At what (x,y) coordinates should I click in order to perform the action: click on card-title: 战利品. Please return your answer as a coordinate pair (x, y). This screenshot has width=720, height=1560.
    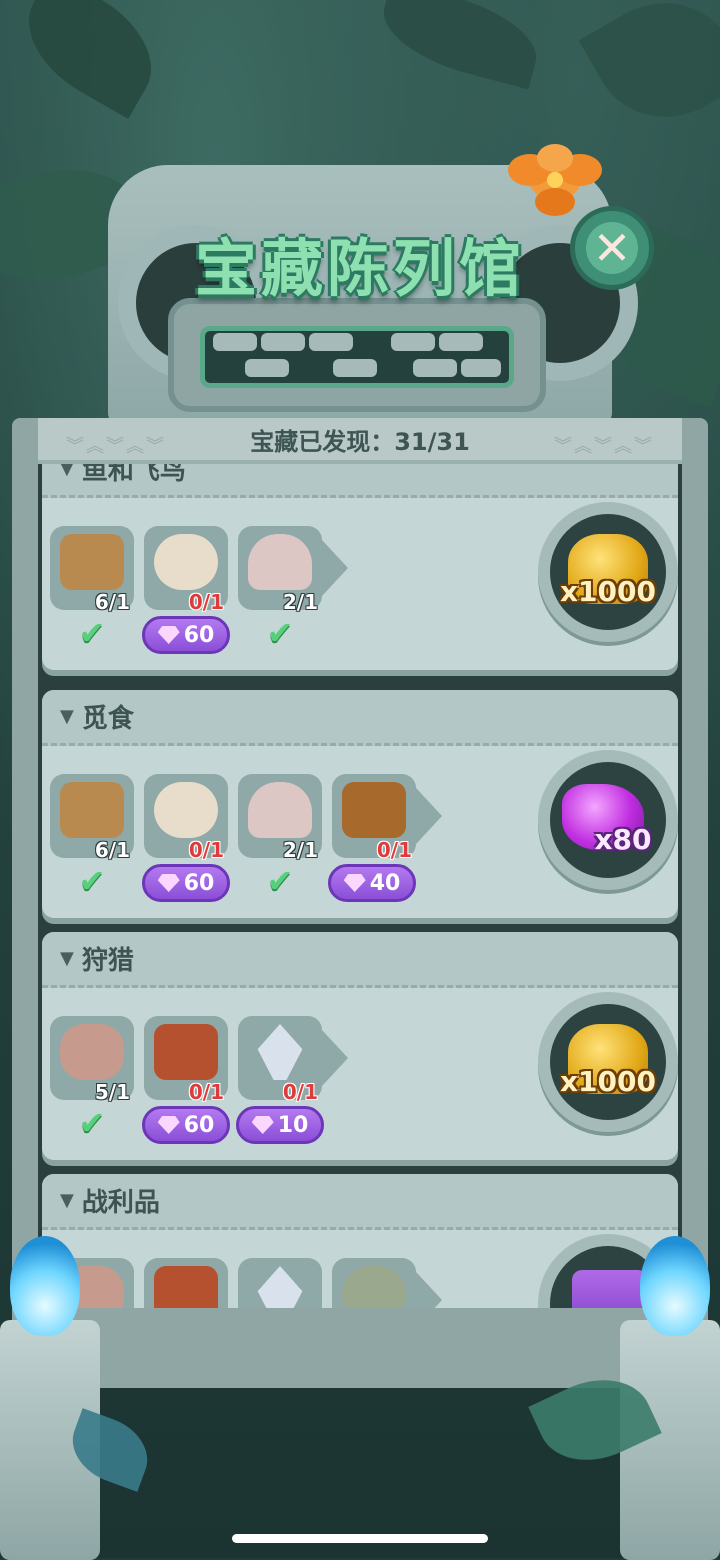
    Looking at the image, I should click on (120, 1203).